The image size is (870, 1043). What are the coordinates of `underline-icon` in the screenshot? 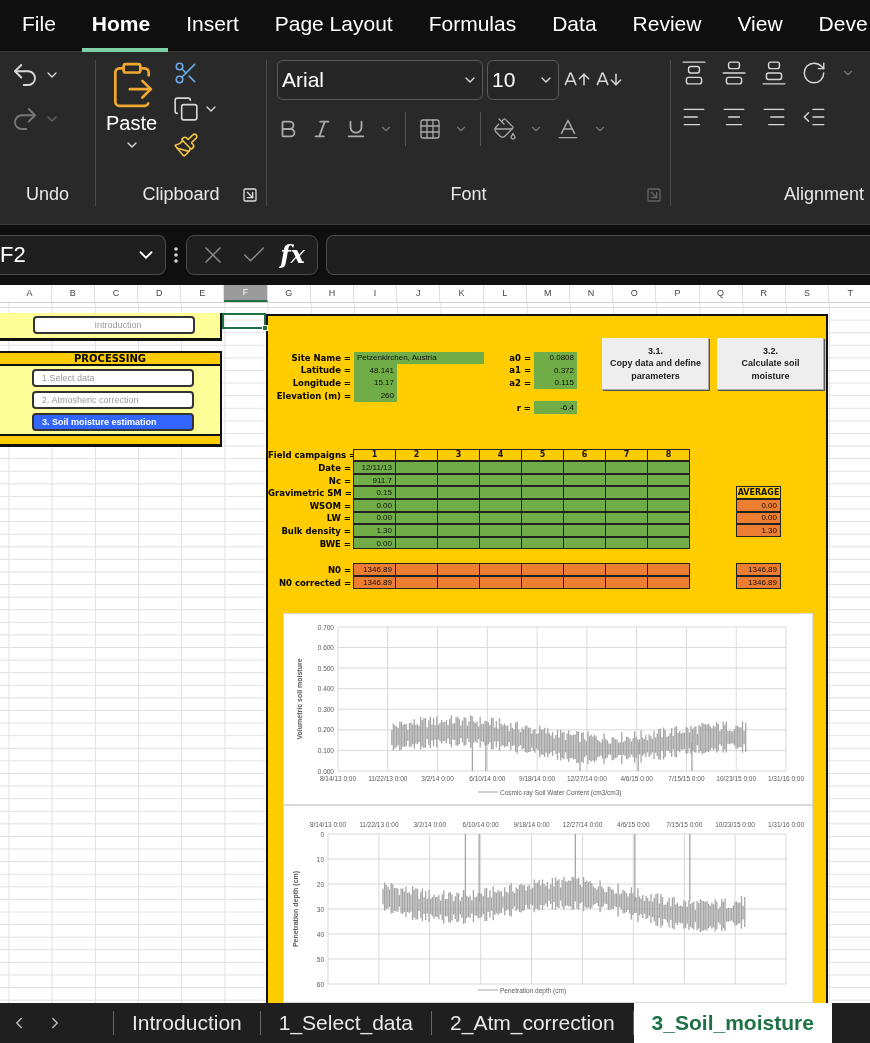 It's located at (356, 129).